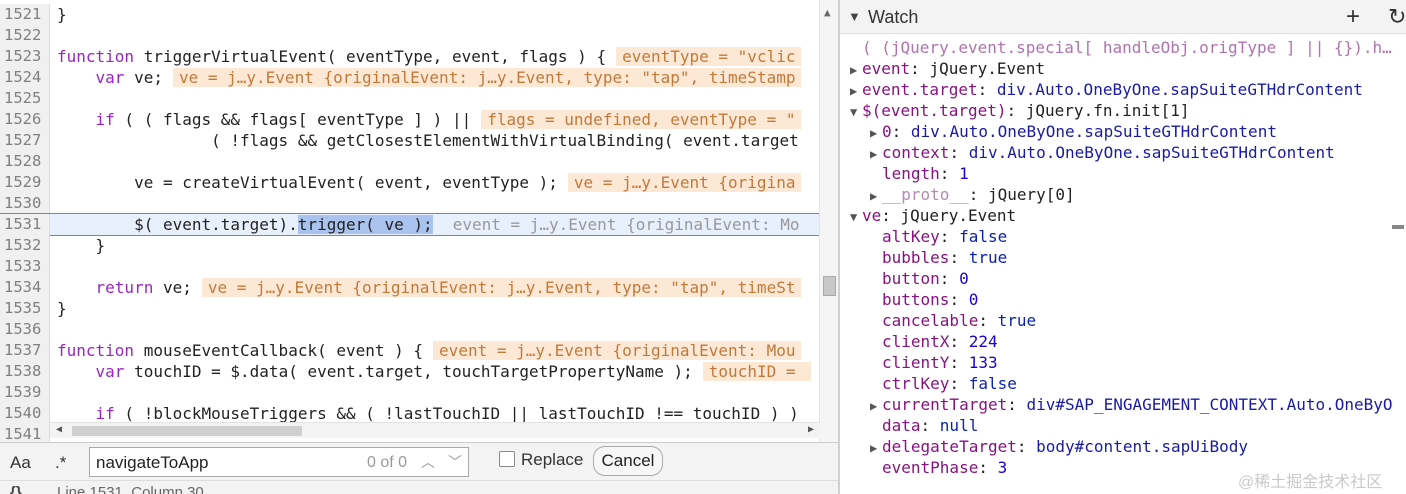 Image resolution: width=1406 pixels, height=494 pixels. What do you see at coordinates (411, 308) in the screenshot?
I see `code-line: 1535}` at bounding box center [411, 308].